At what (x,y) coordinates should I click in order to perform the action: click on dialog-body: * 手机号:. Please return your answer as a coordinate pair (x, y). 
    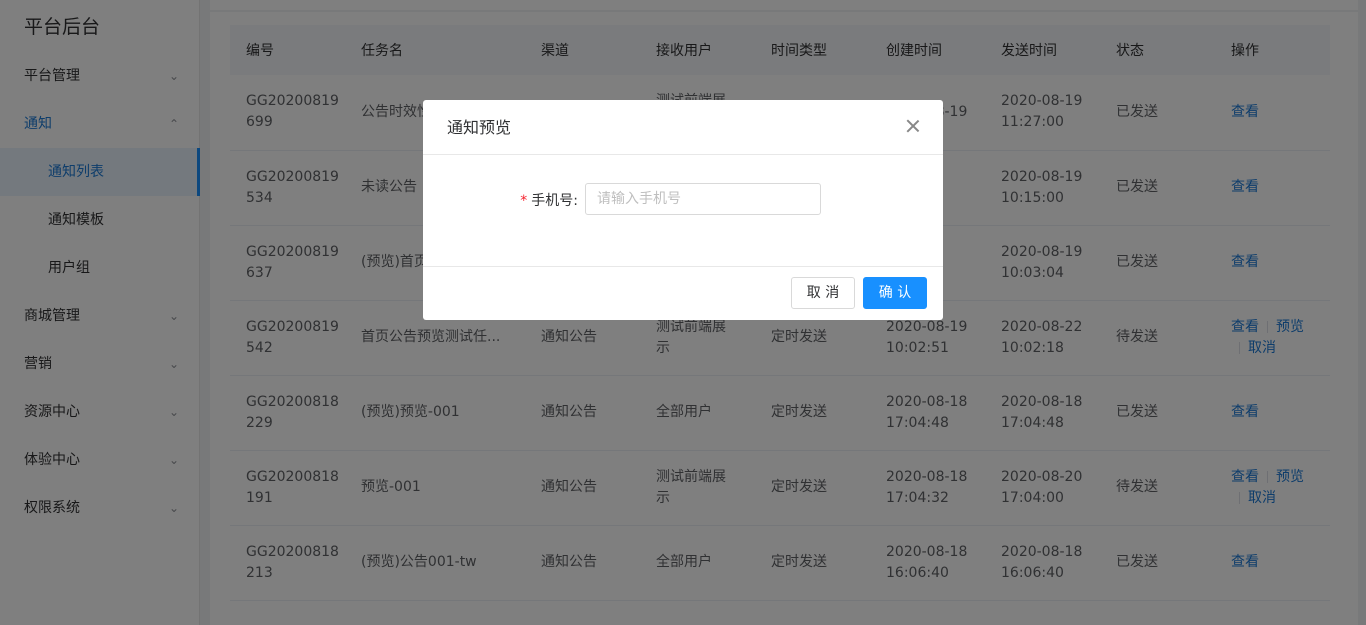
    Looking at the image, I should click on (683, 211).